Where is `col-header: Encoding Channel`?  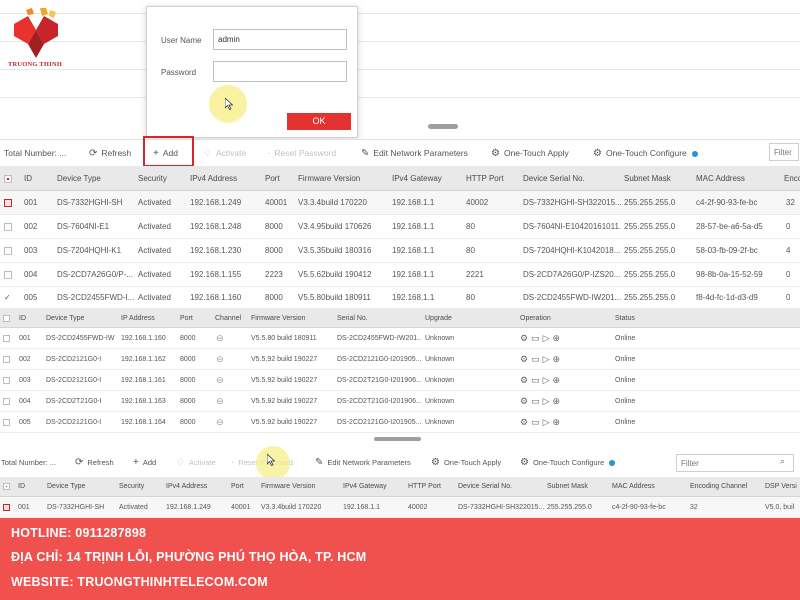
col-header: Encoding Channel is located at coordinates (718, 487).